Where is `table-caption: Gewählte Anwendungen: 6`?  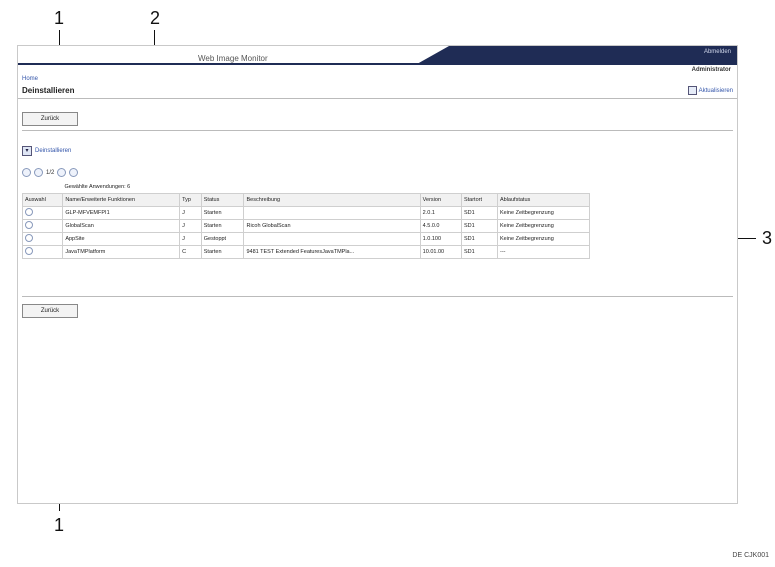
table-caption: Gewählte Anwendungen: 6 is located at coordinates (97, 187).